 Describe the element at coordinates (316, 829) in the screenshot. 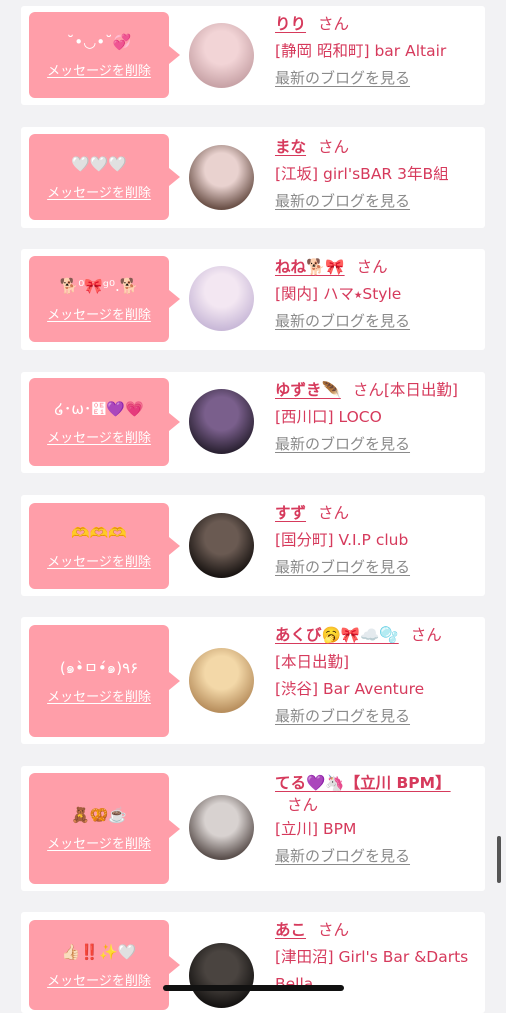

I see `shop-info: [立川] BPM` at that location.